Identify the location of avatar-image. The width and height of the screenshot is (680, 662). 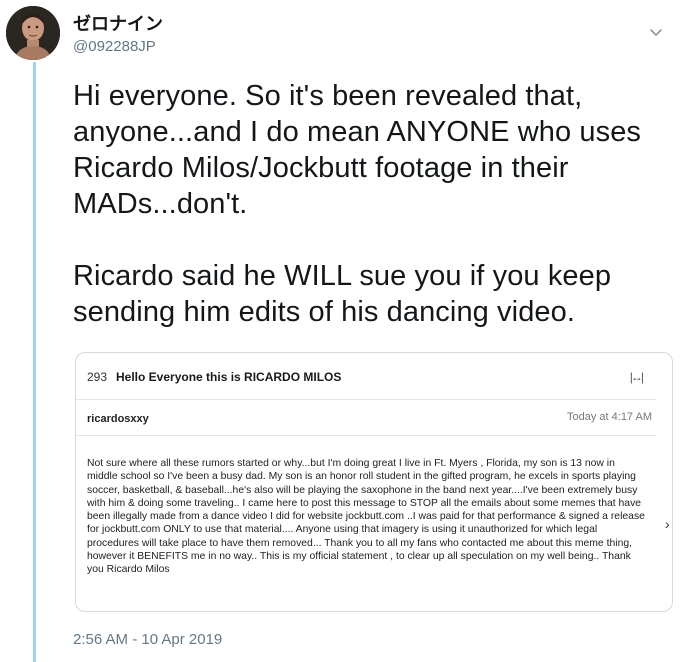
(33, 33).